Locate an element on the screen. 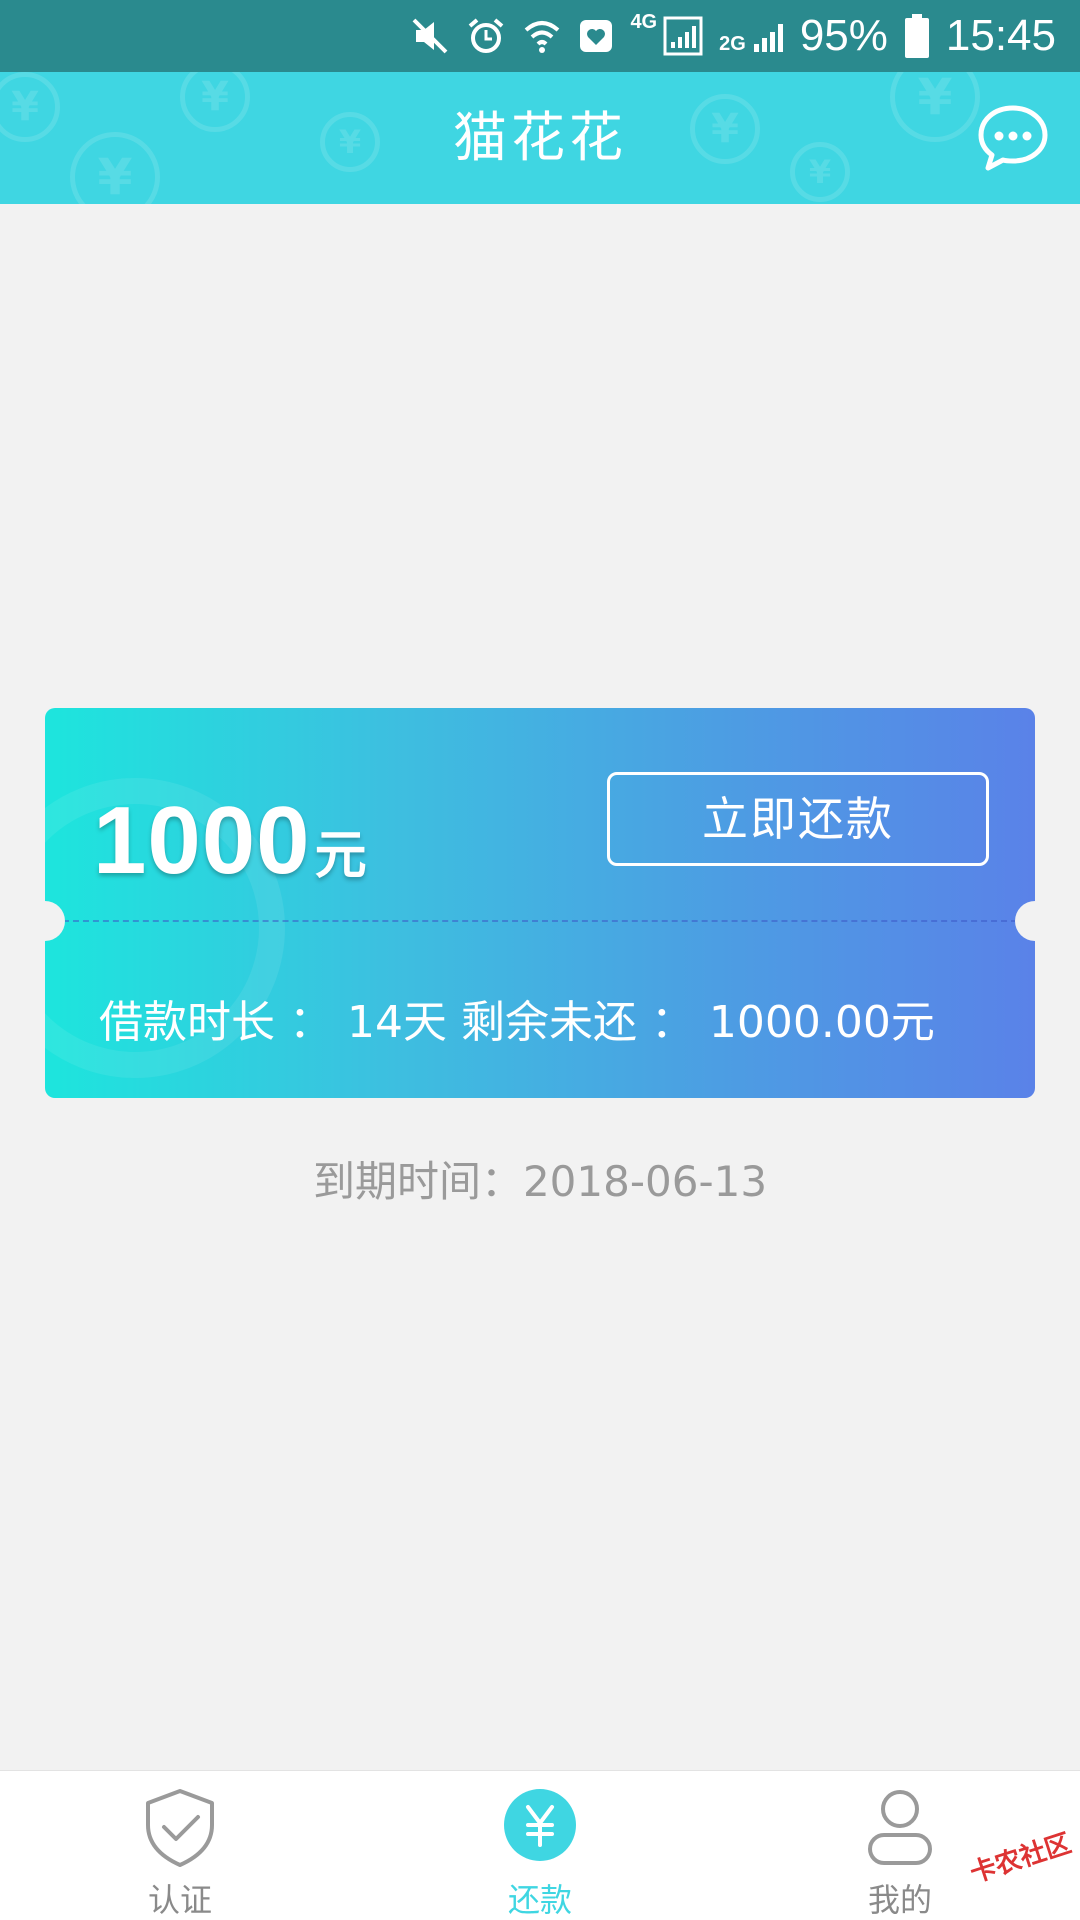 This screenshot has height=1920, width=1080. battery-percent: 95% is located at coordinates (843, 35).